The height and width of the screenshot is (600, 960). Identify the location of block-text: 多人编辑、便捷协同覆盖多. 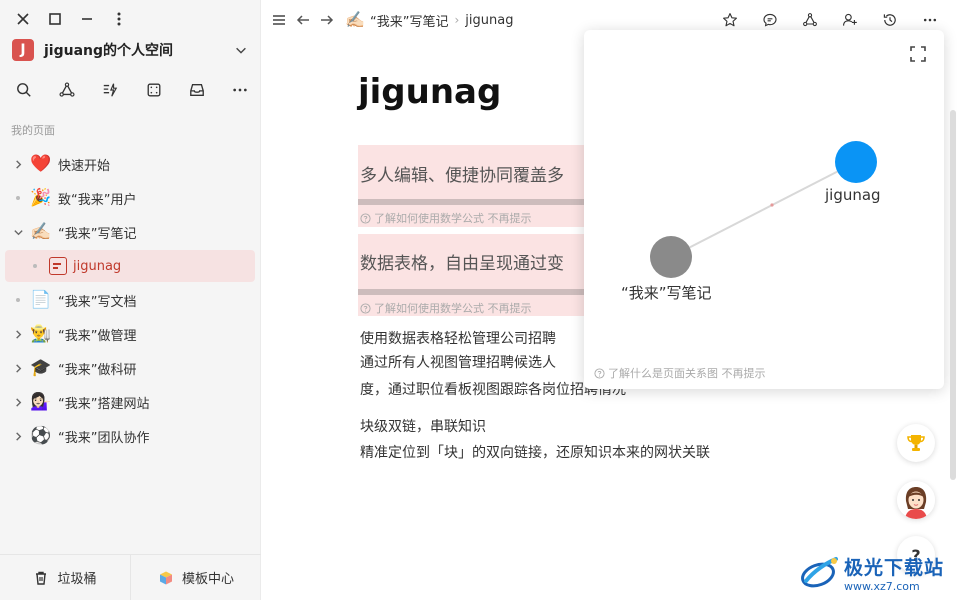
(462, 176).